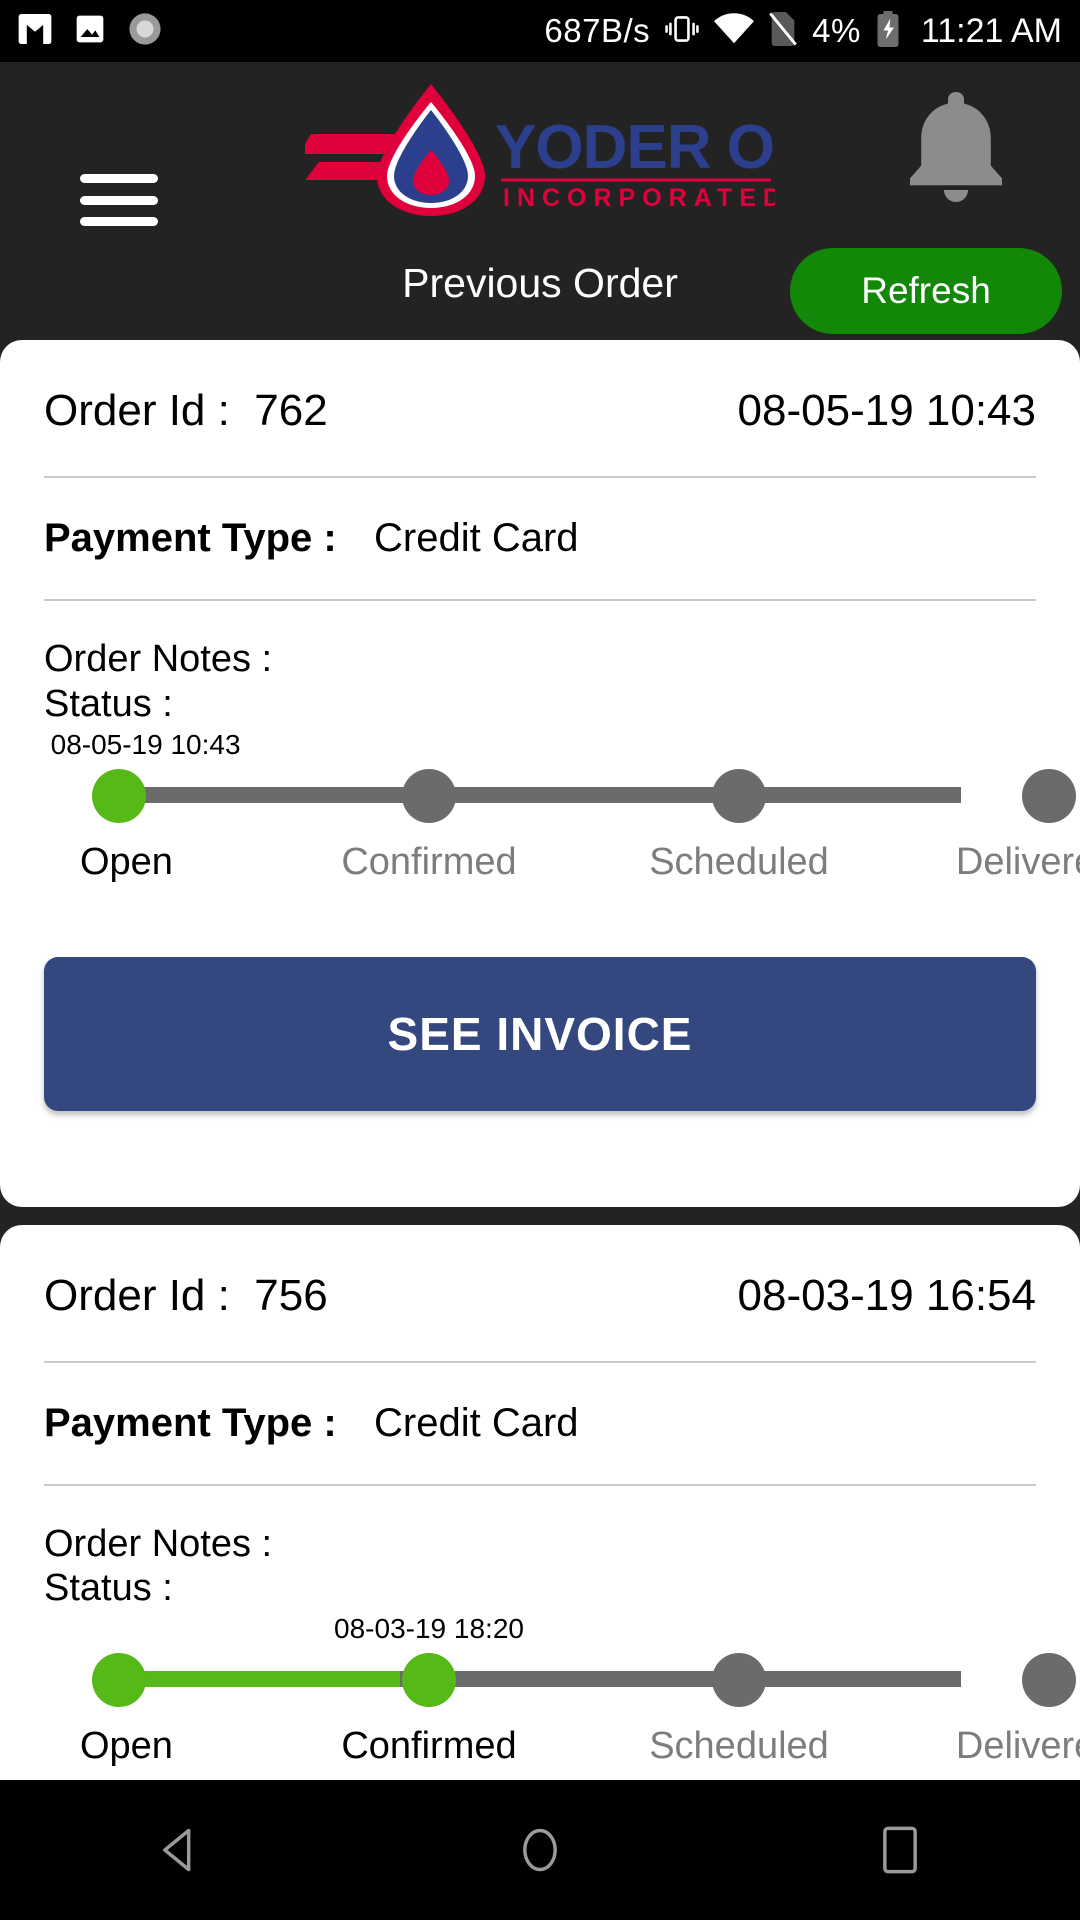 The height and width of the screenshot is (1920, 1080). I want to click on refresh-button: Refresh, so click(926, 291).